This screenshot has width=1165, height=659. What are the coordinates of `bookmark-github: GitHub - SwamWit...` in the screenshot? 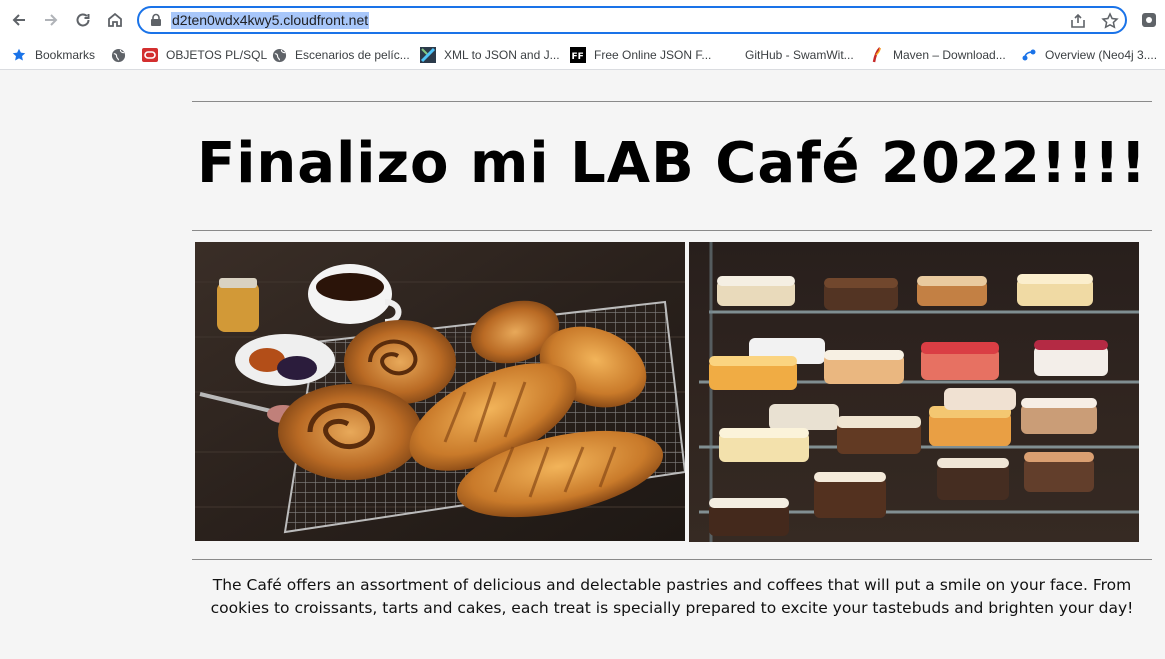 It's located at (787, 55).